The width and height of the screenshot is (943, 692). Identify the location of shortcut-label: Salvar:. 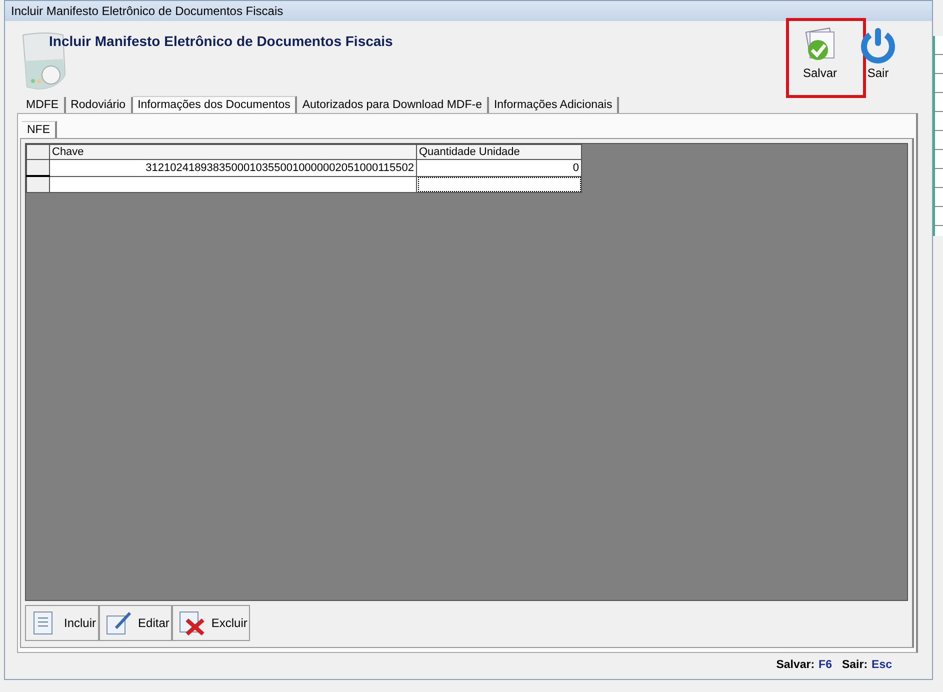
(795, 665).